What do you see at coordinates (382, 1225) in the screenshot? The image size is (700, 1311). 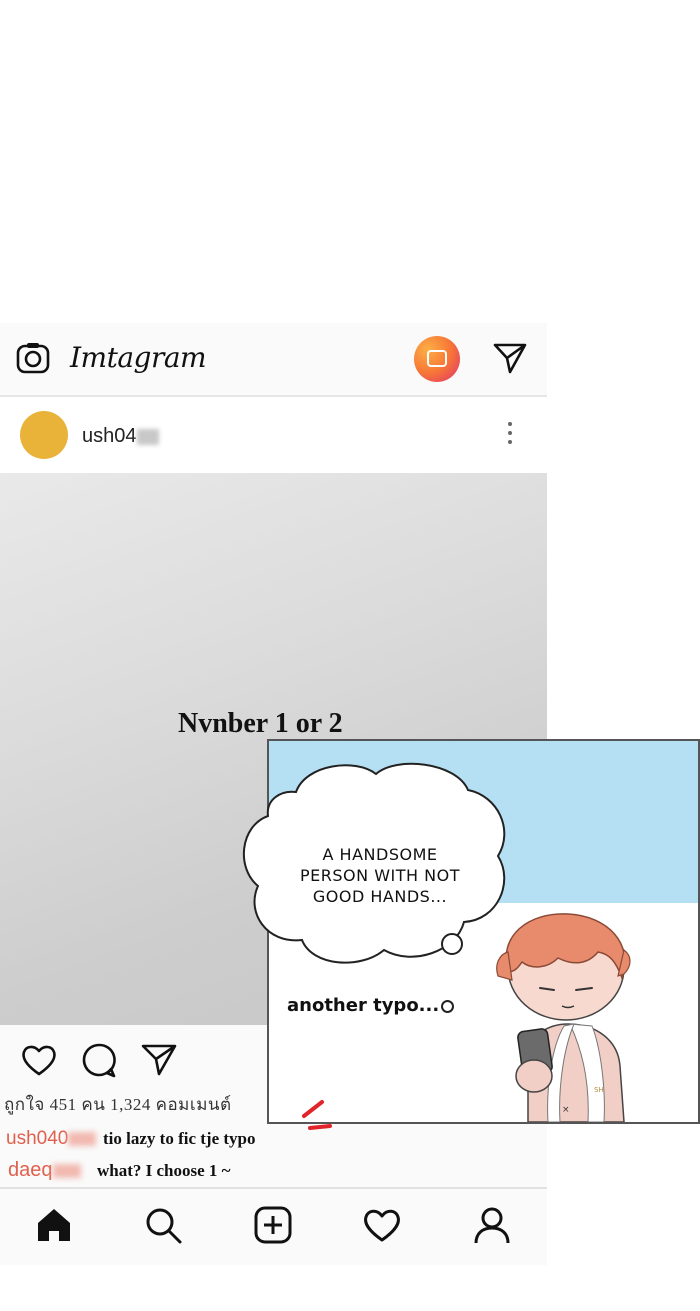 I see `activity-icon` at bounding box center [382, 1225].